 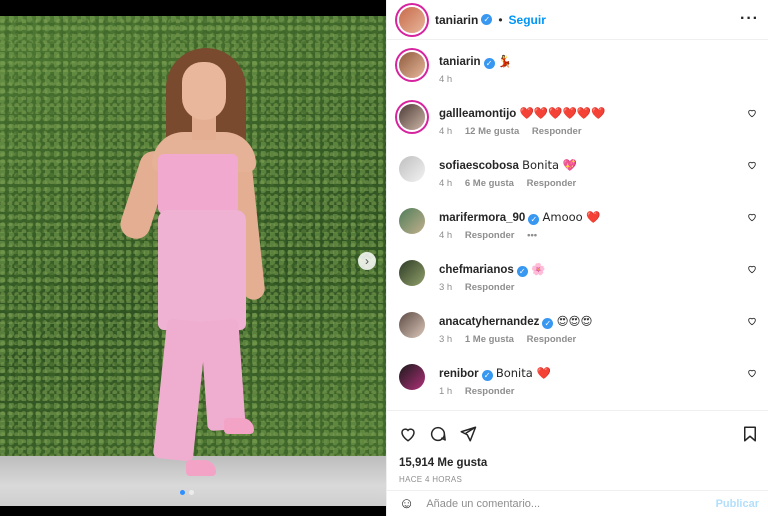 What do you see at coordinates (577, 450) in the screenshot?
I see `post-actions: 15,914 Me gusta HACE 4 HORAS` at bounding box center [577, 450].